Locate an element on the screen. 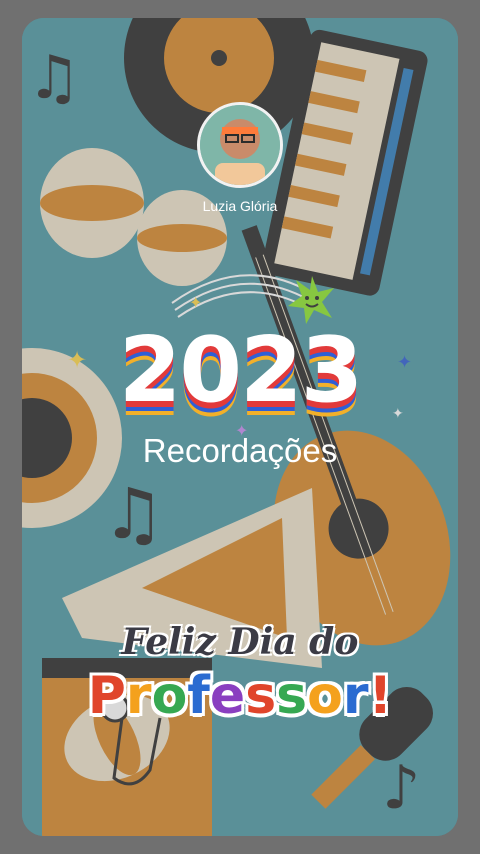 This screenshot has height=854, width=480. sticker-greeting: Feliz Dia do is located at coordinates (240, 642).